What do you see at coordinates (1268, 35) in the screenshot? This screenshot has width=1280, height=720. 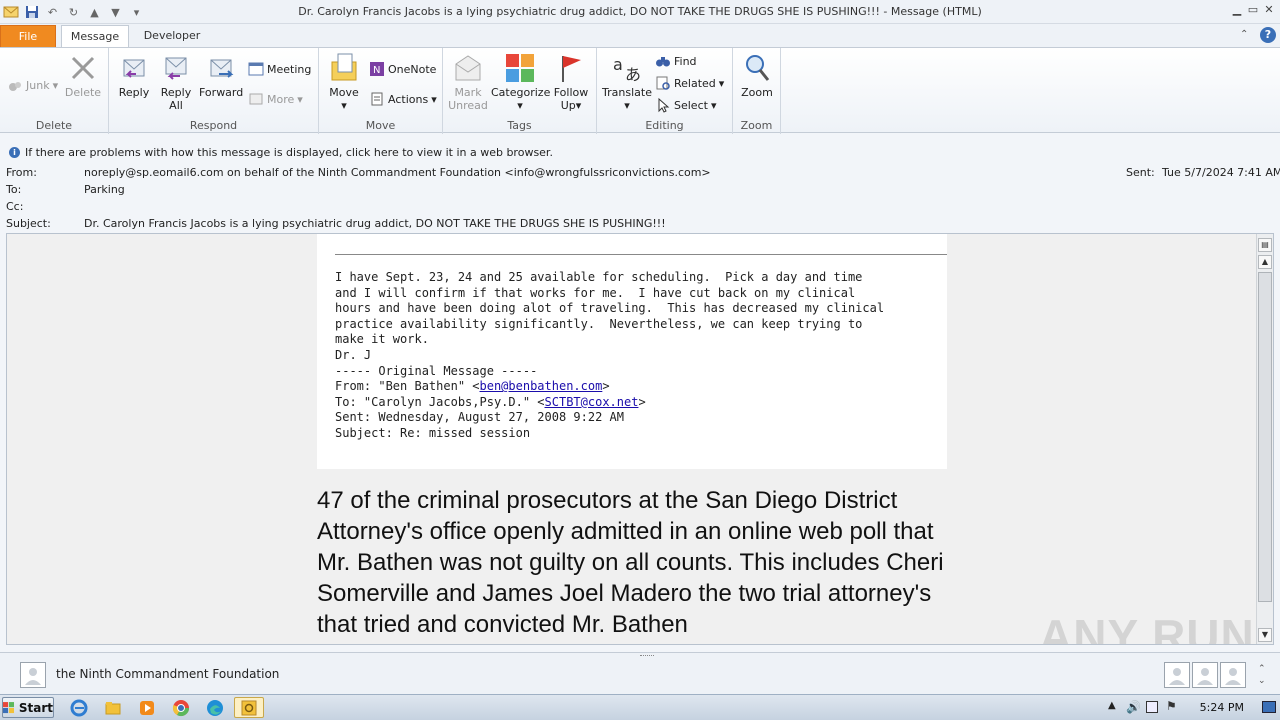 I see `help-icon: ?` at bounding box center [1268, 35].